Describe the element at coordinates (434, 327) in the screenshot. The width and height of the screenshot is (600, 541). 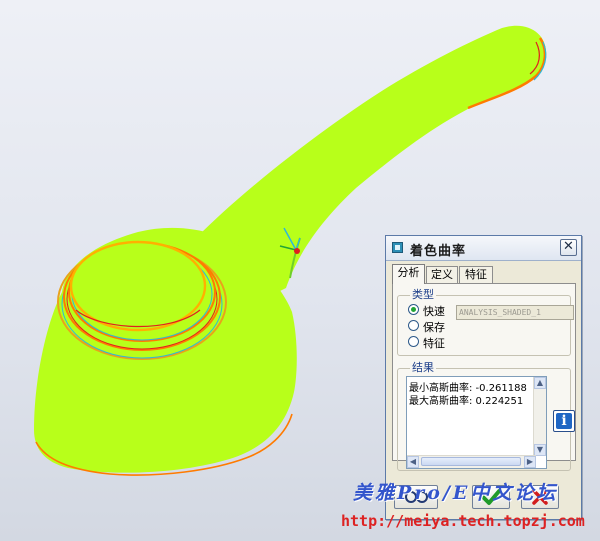
I see `radio-save-label: 保存` at that location.